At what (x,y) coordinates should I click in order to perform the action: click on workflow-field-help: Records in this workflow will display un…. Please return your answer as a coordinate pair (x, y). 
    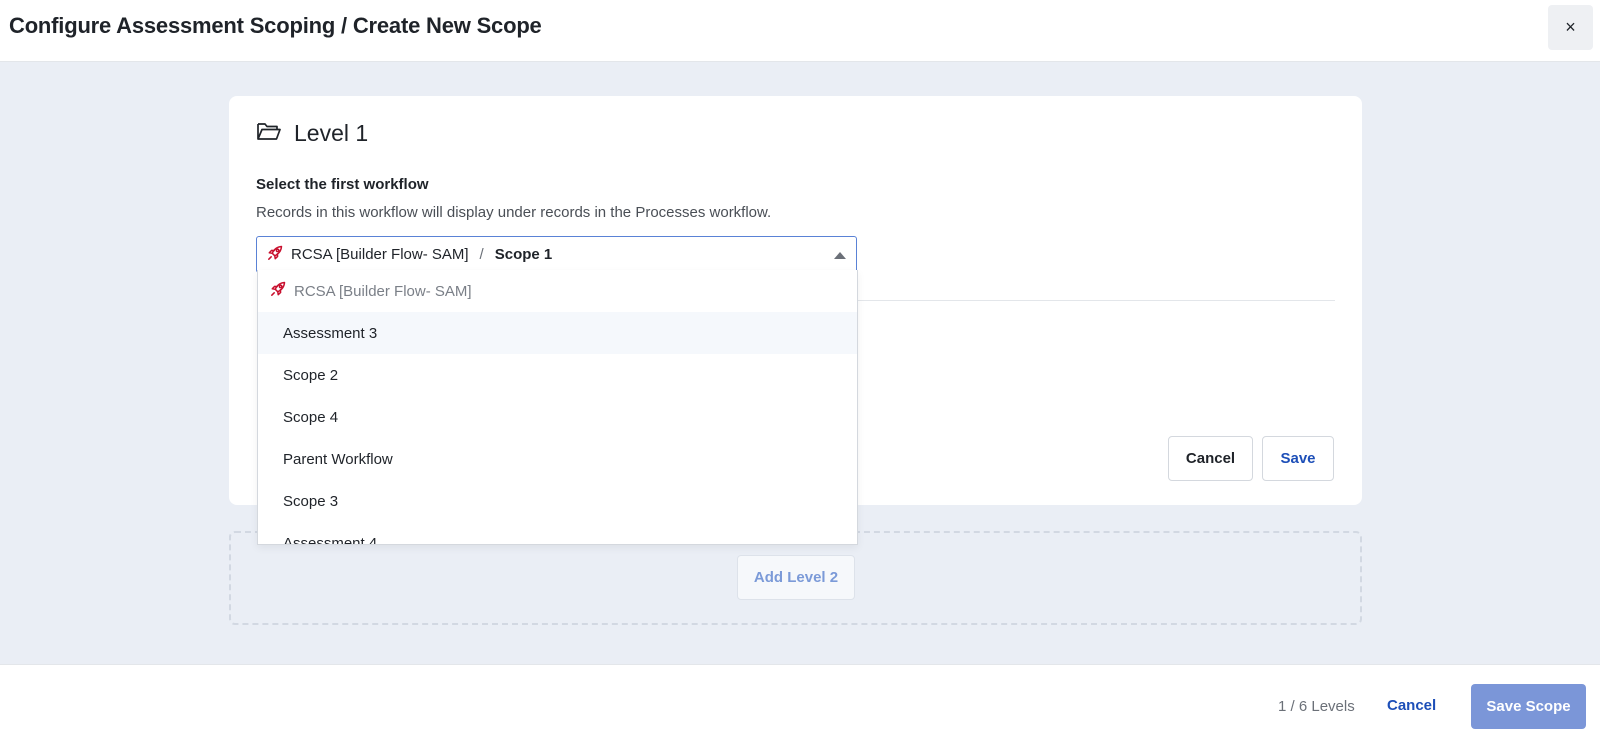
    Looking at the image, I should click on (514, 212).